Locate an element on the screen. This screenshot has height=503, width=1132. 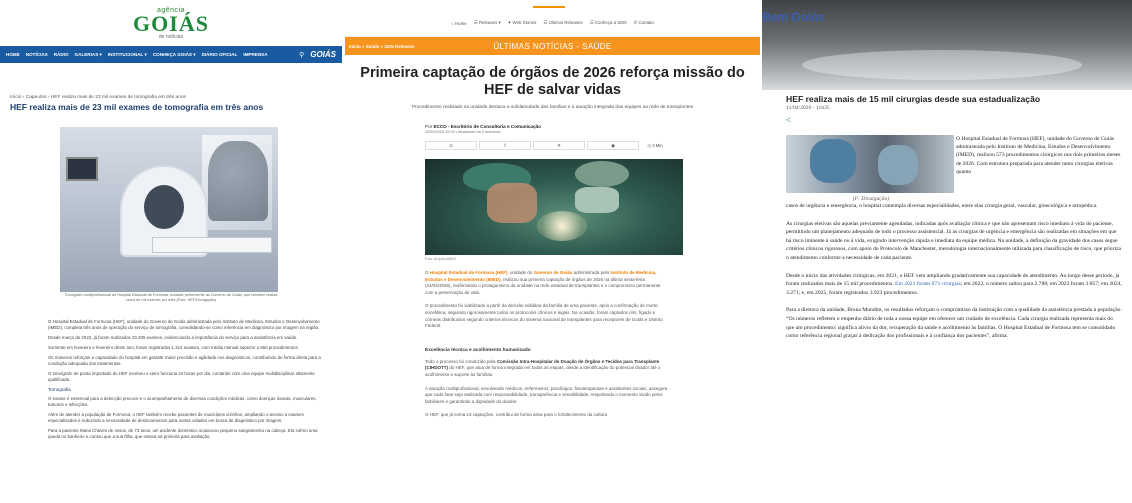
link-cirurgias-2021: Em 2021 foram 673 cirurgias is located at coordinates (928, 284).